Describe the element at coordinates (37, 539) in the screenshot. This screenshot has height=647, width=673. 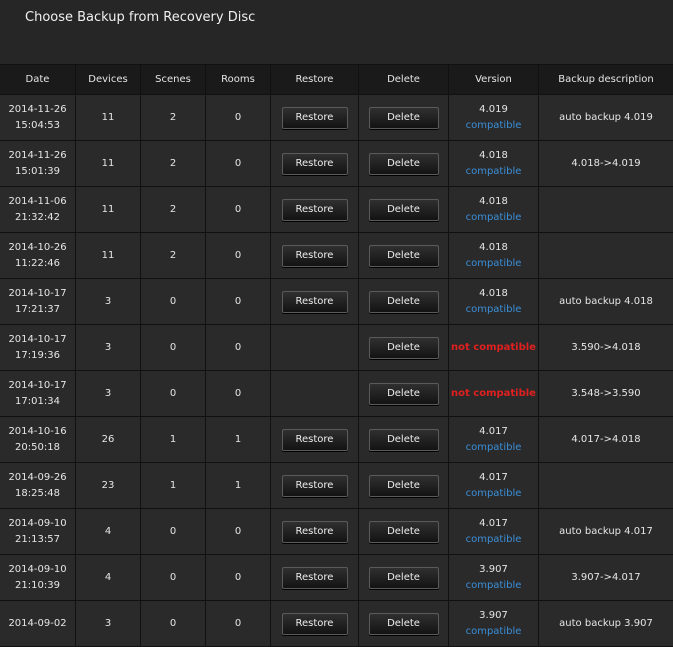
I see `backup-time: 21:13:57` at that location.